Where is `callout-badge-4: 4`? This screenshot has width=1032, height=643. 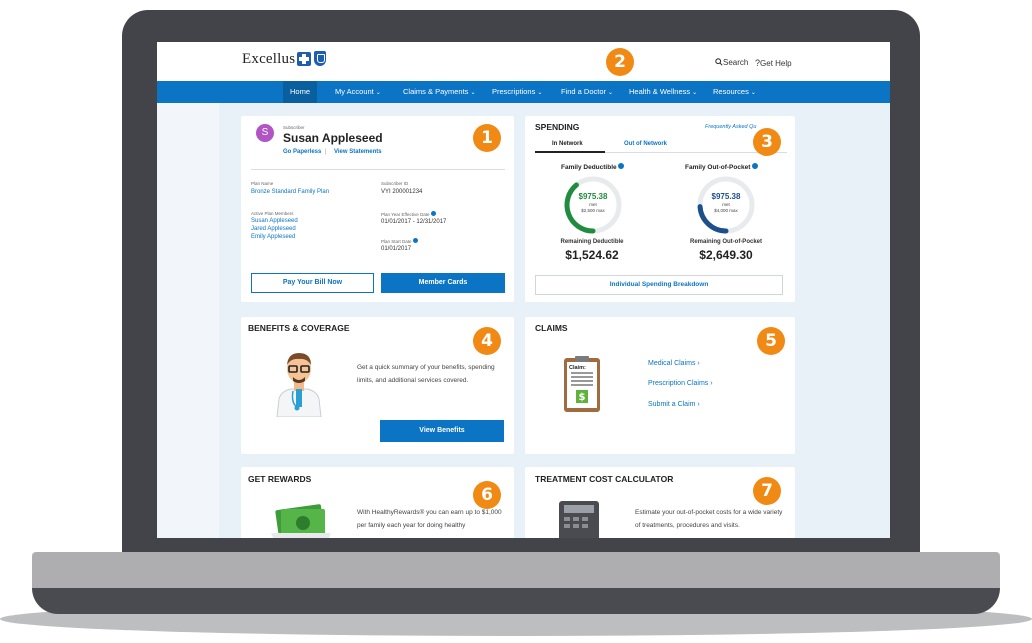
callout-badge-4: 4 is located at coordinates (487, 341).